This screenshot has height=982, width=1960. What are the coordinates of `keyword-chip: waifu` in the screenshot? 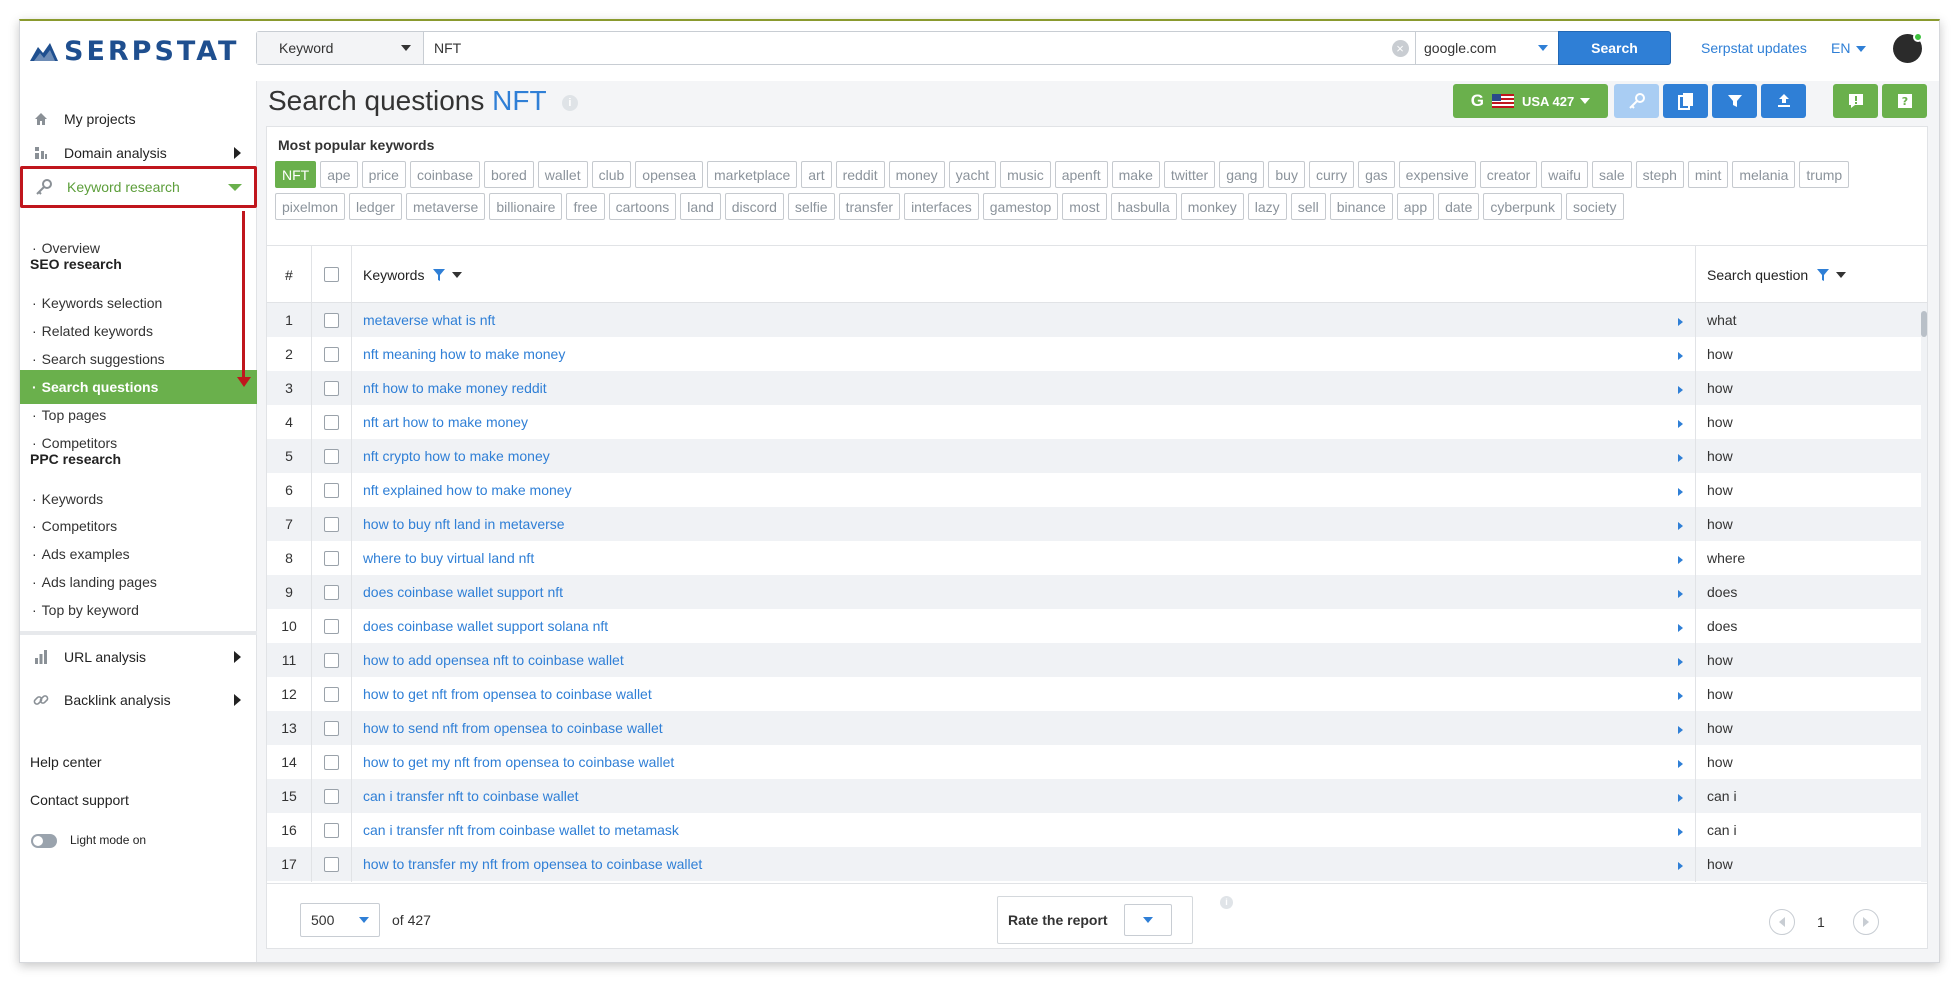 It's located at (1564, 174).